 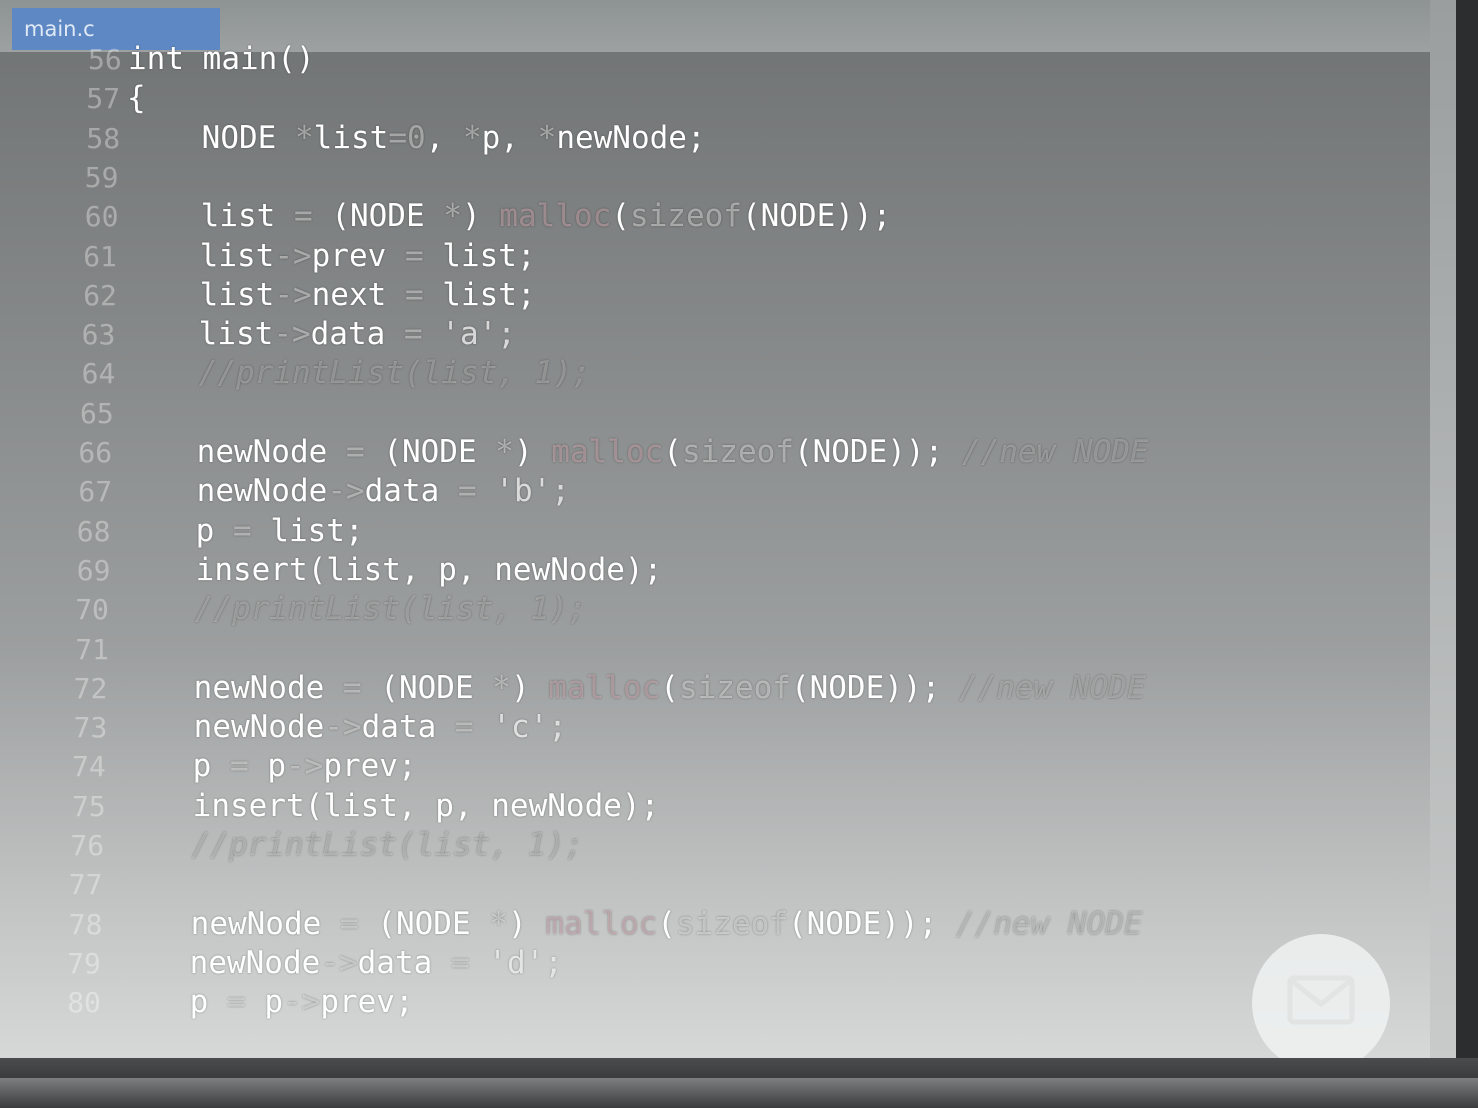 I want to click on code-line: 70 //printList(list, 1);, so click(x=715, y=609).